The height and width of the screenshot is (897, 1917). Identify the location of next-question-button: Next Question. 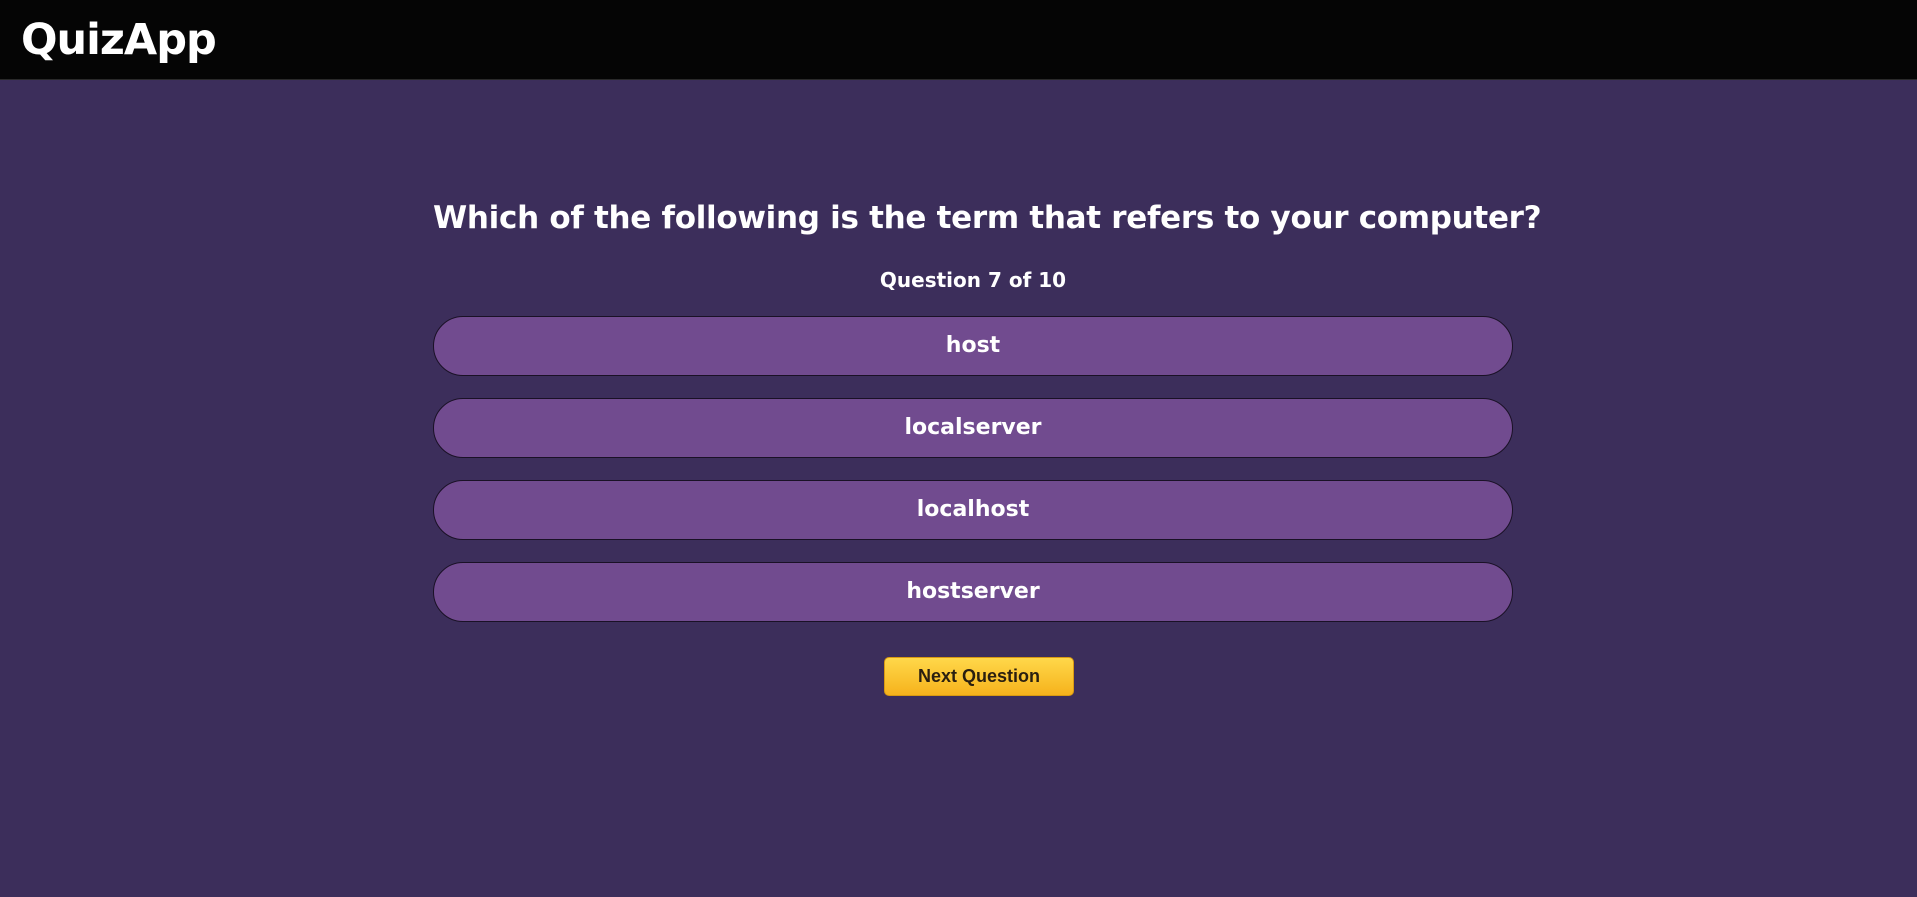
(979, 676).